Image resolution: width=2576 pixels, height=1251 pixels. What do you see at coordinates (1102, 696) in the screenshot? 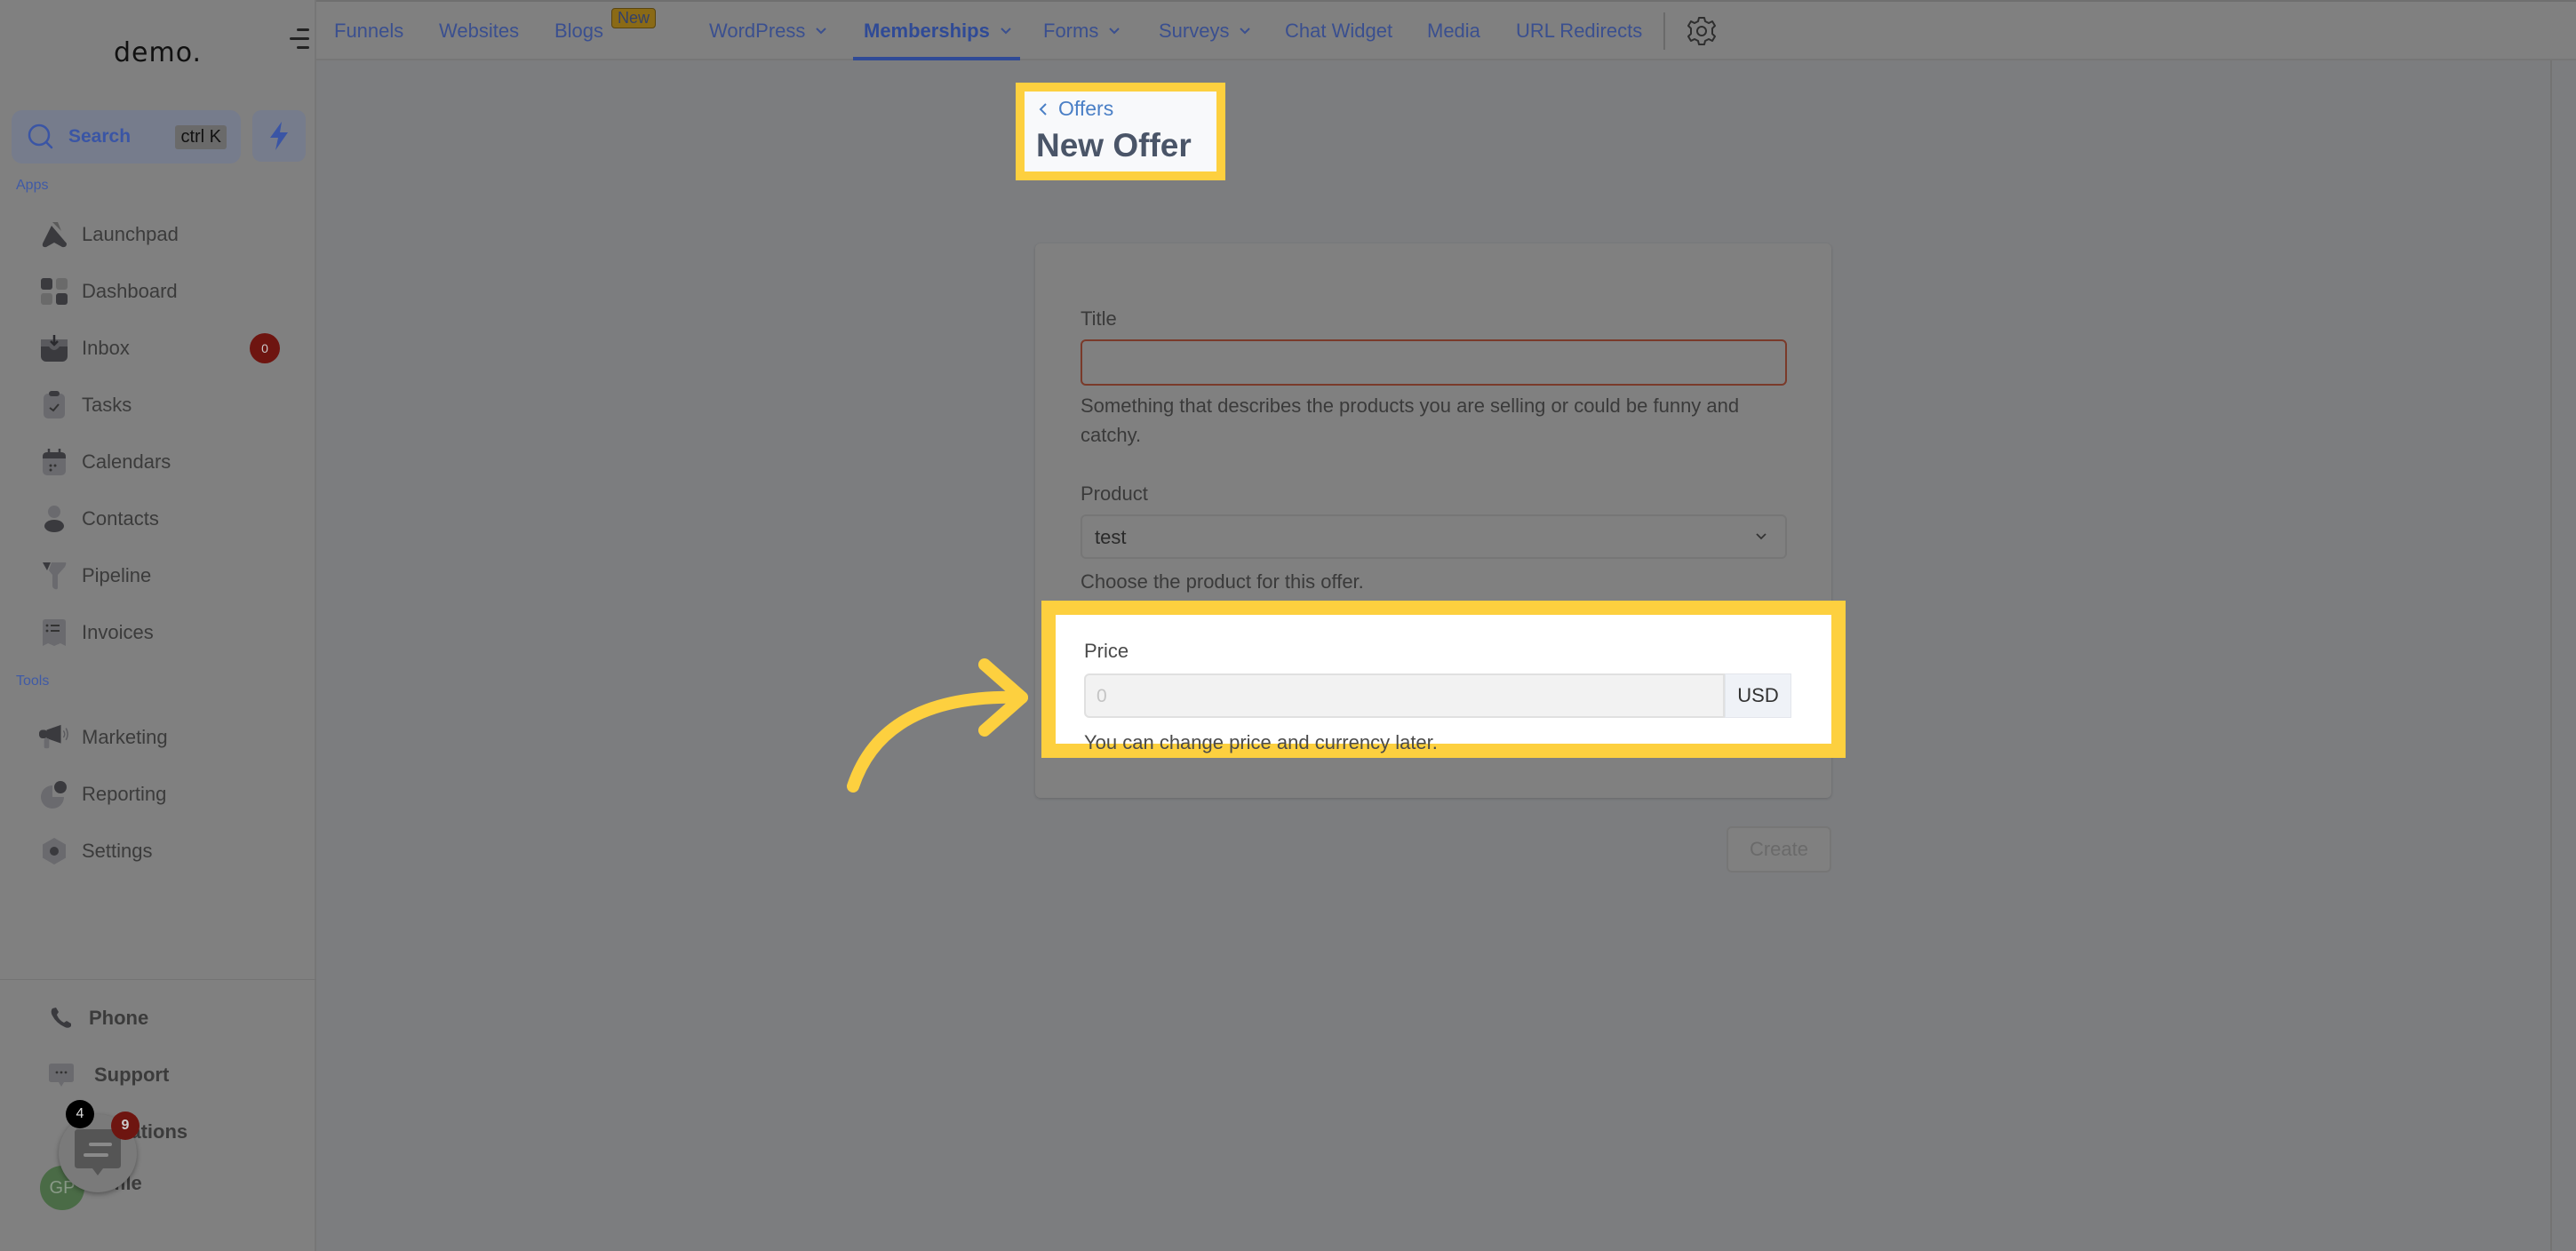
I see `price-placeholder: 0` at bounding box center [1102, 696].